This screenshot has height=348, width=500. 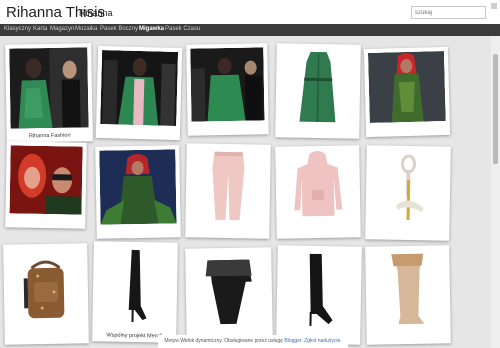 What do you see at coordinates (86, 29) in the screenshot?
I see `nav-item-mozaika: Mozaika` at bounding box center [86, 29].